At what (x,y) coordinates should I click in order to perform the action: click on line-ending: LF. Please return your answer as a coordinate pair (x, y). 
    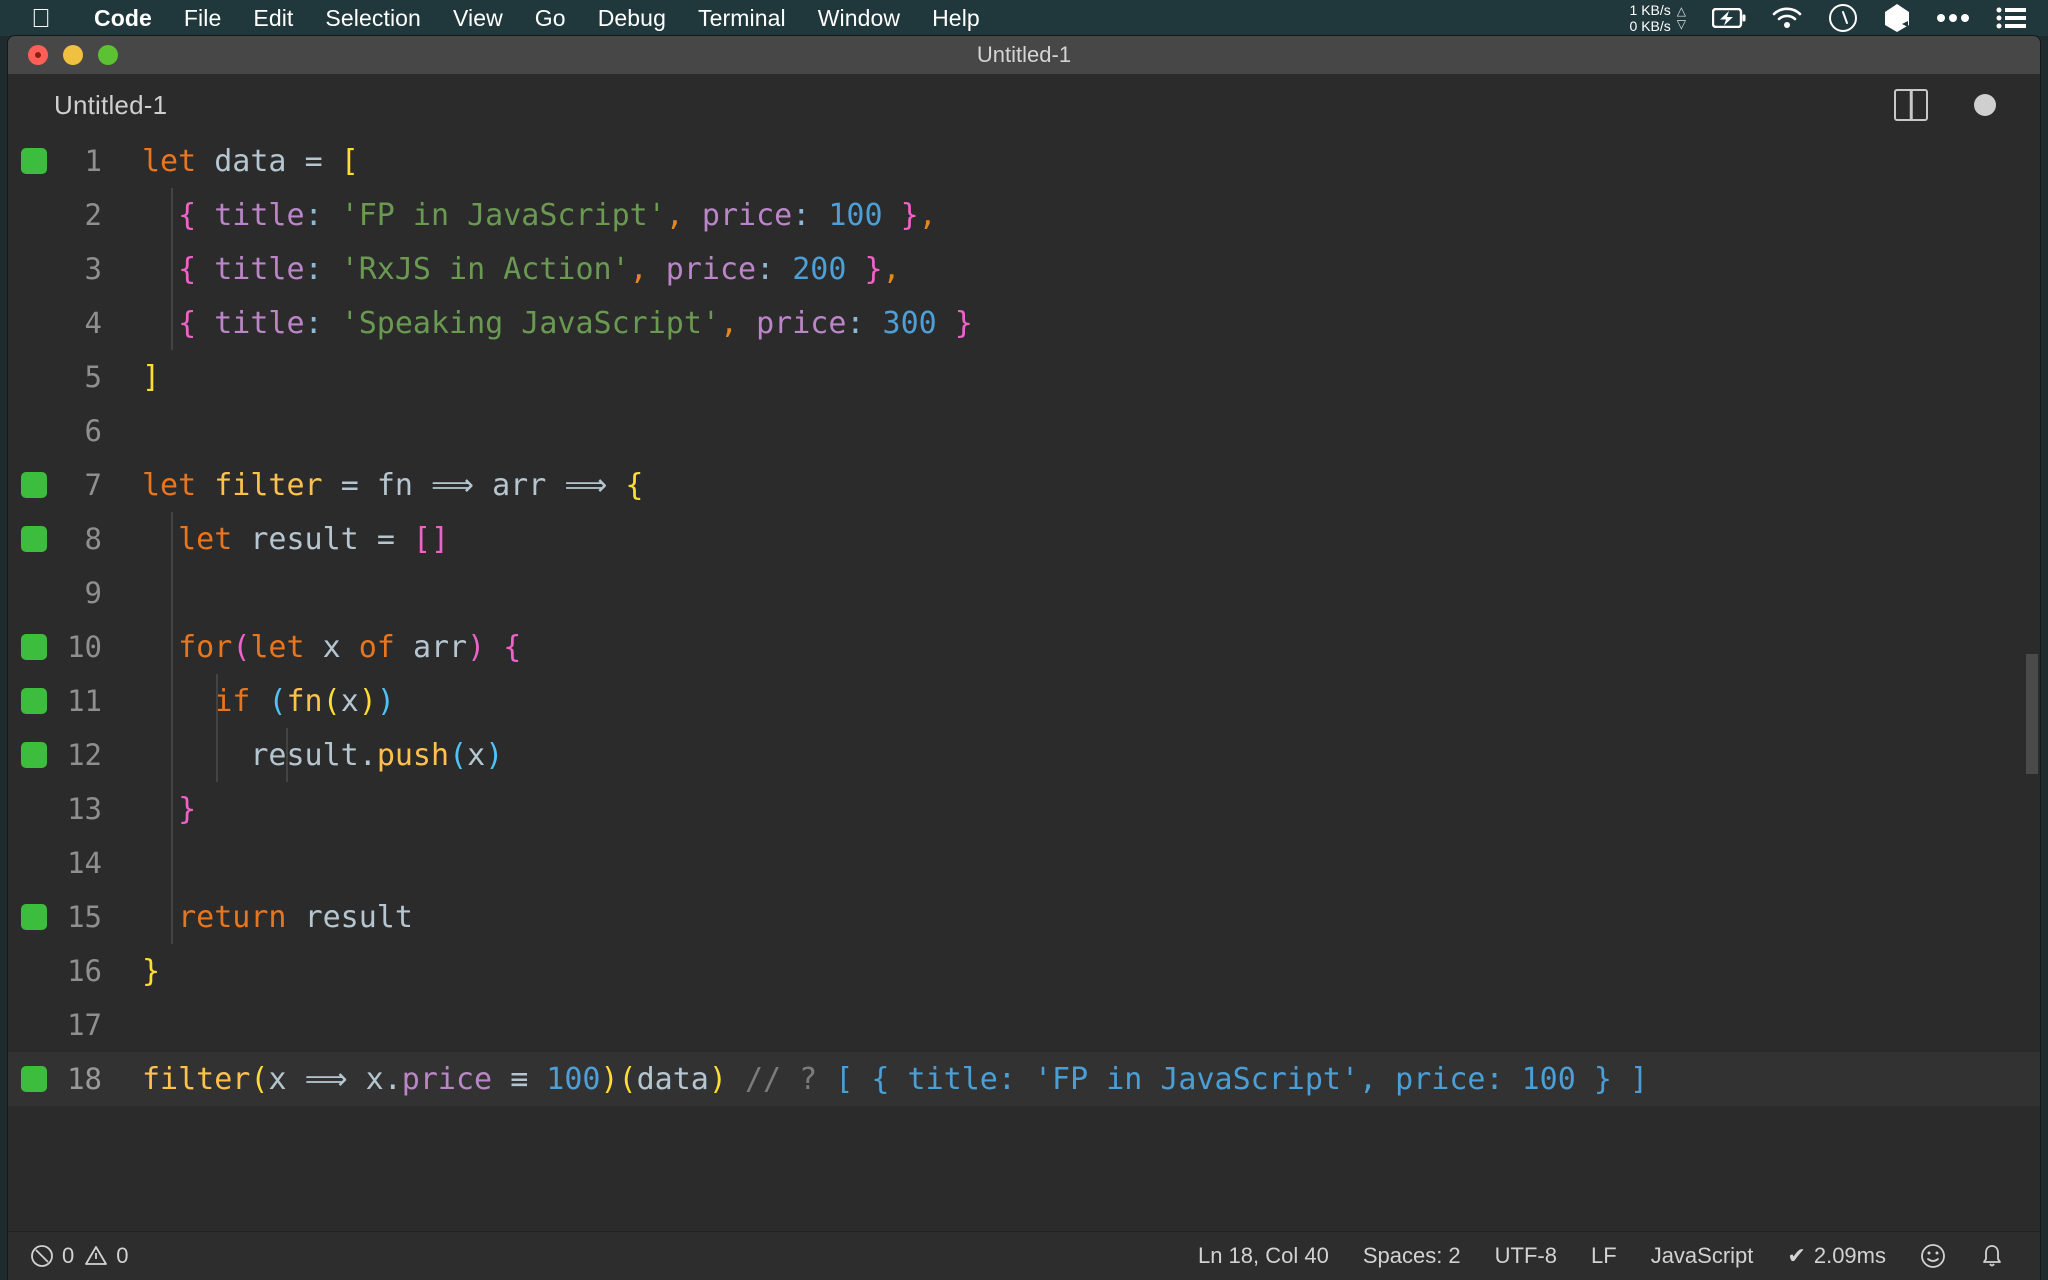
    Looking at the image, I should click on (1604, 1256).